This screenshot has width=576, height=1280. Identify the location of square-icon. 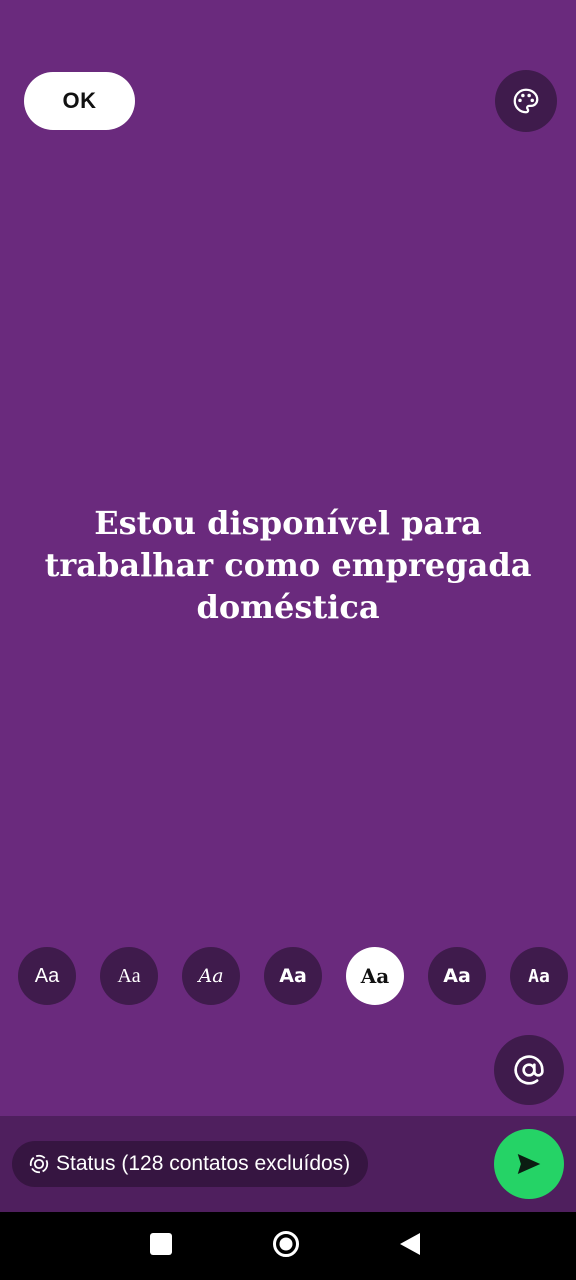
(161, 1244).